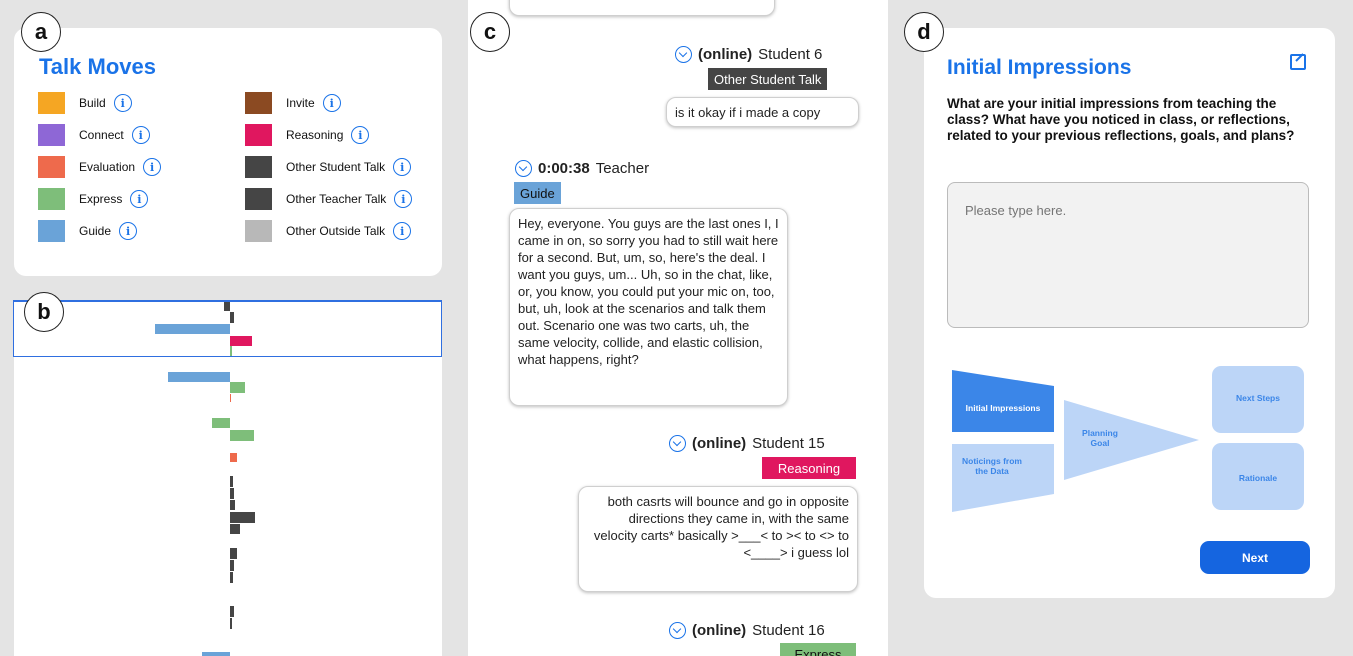 This screenshot has width=1353, height=656. I want to click on legend-item: Other Student Talk i, so click(328, 167).